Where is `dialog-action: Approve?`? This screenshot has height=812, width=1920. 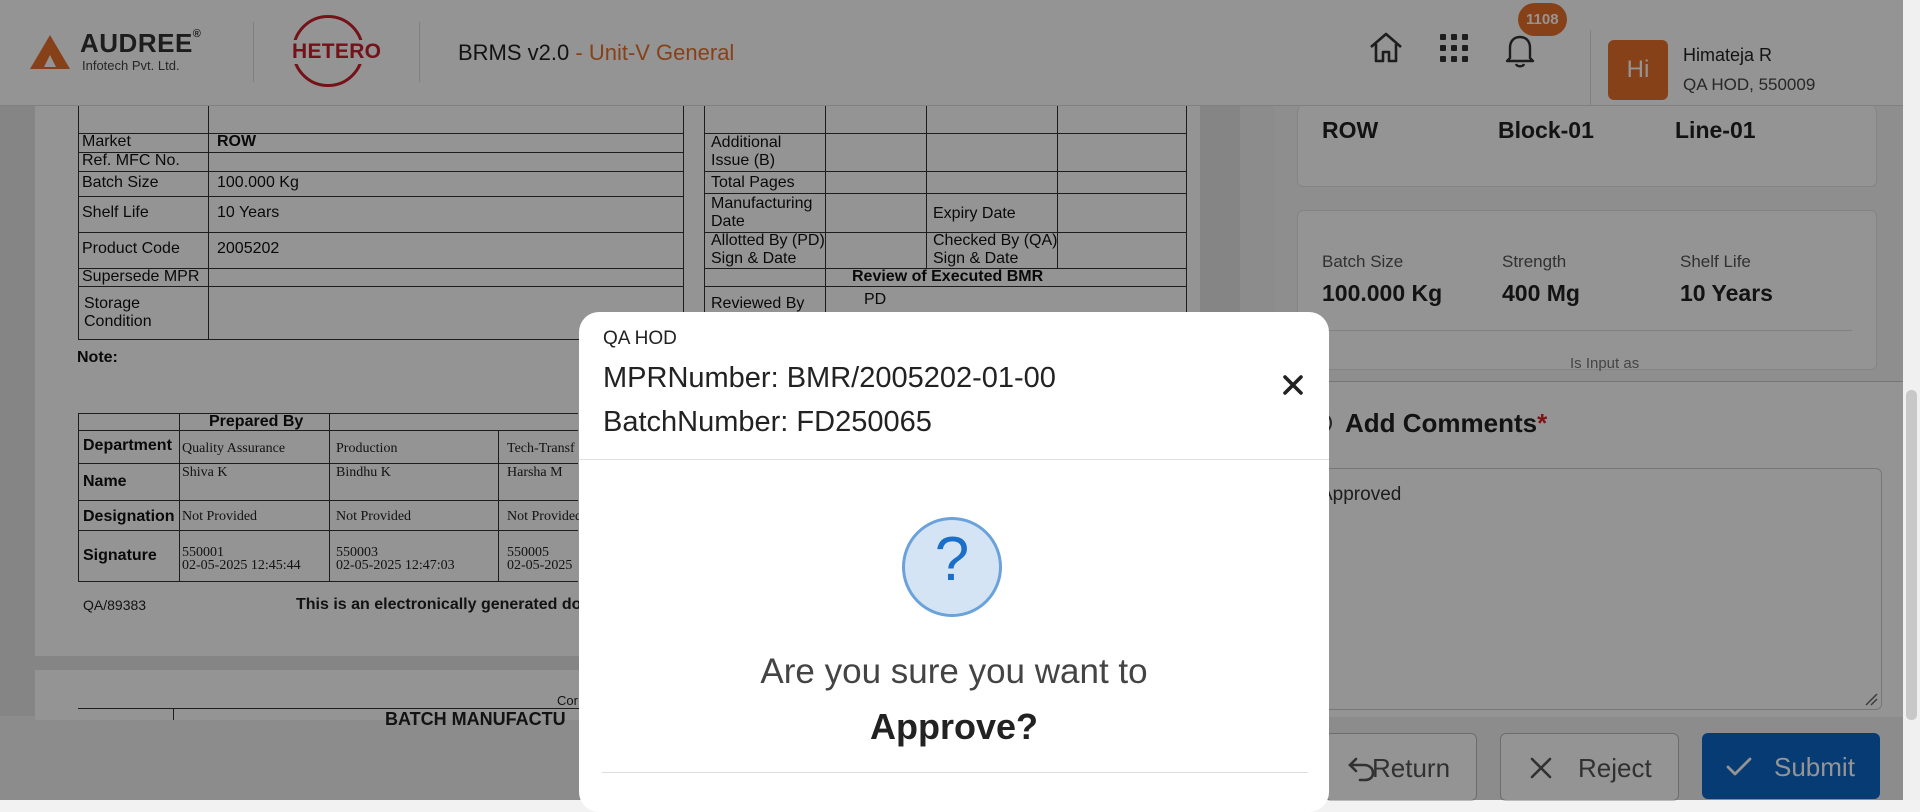
dialog-action: Approve? is located at coordinates (953, 726).